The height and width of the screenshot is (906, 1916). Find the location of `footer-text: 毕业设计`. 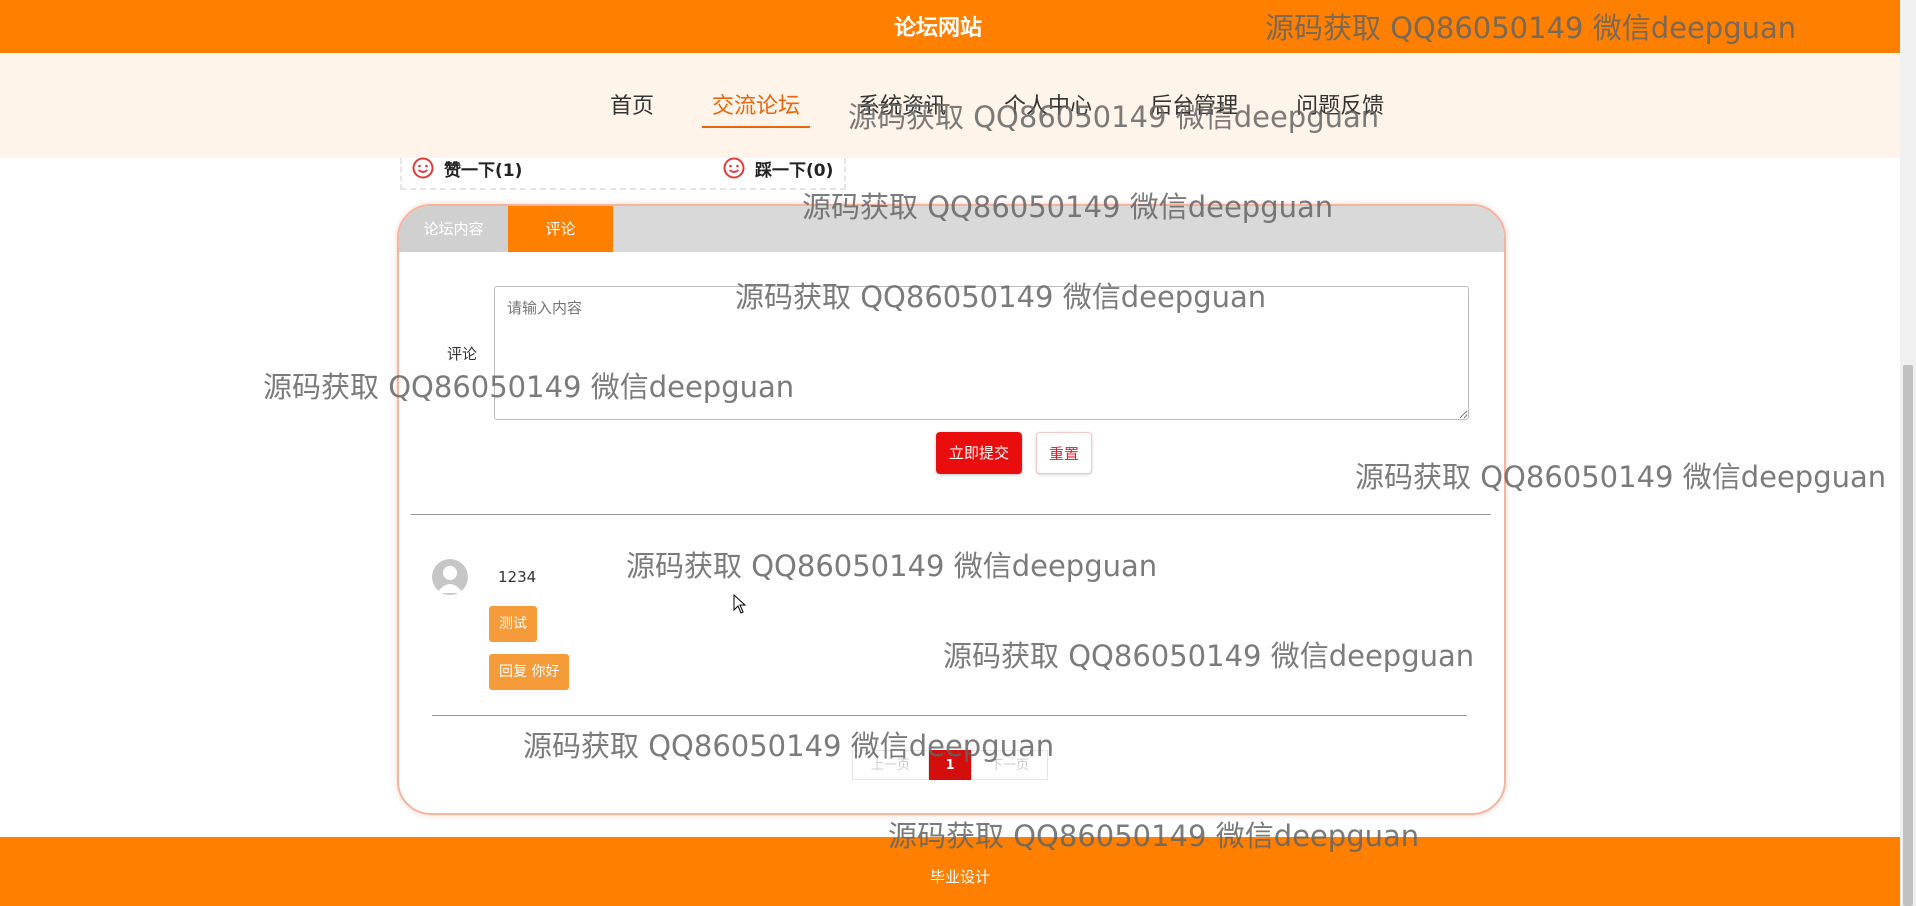

footer-text: 毕业设计 is located at coordinates (959, 877).